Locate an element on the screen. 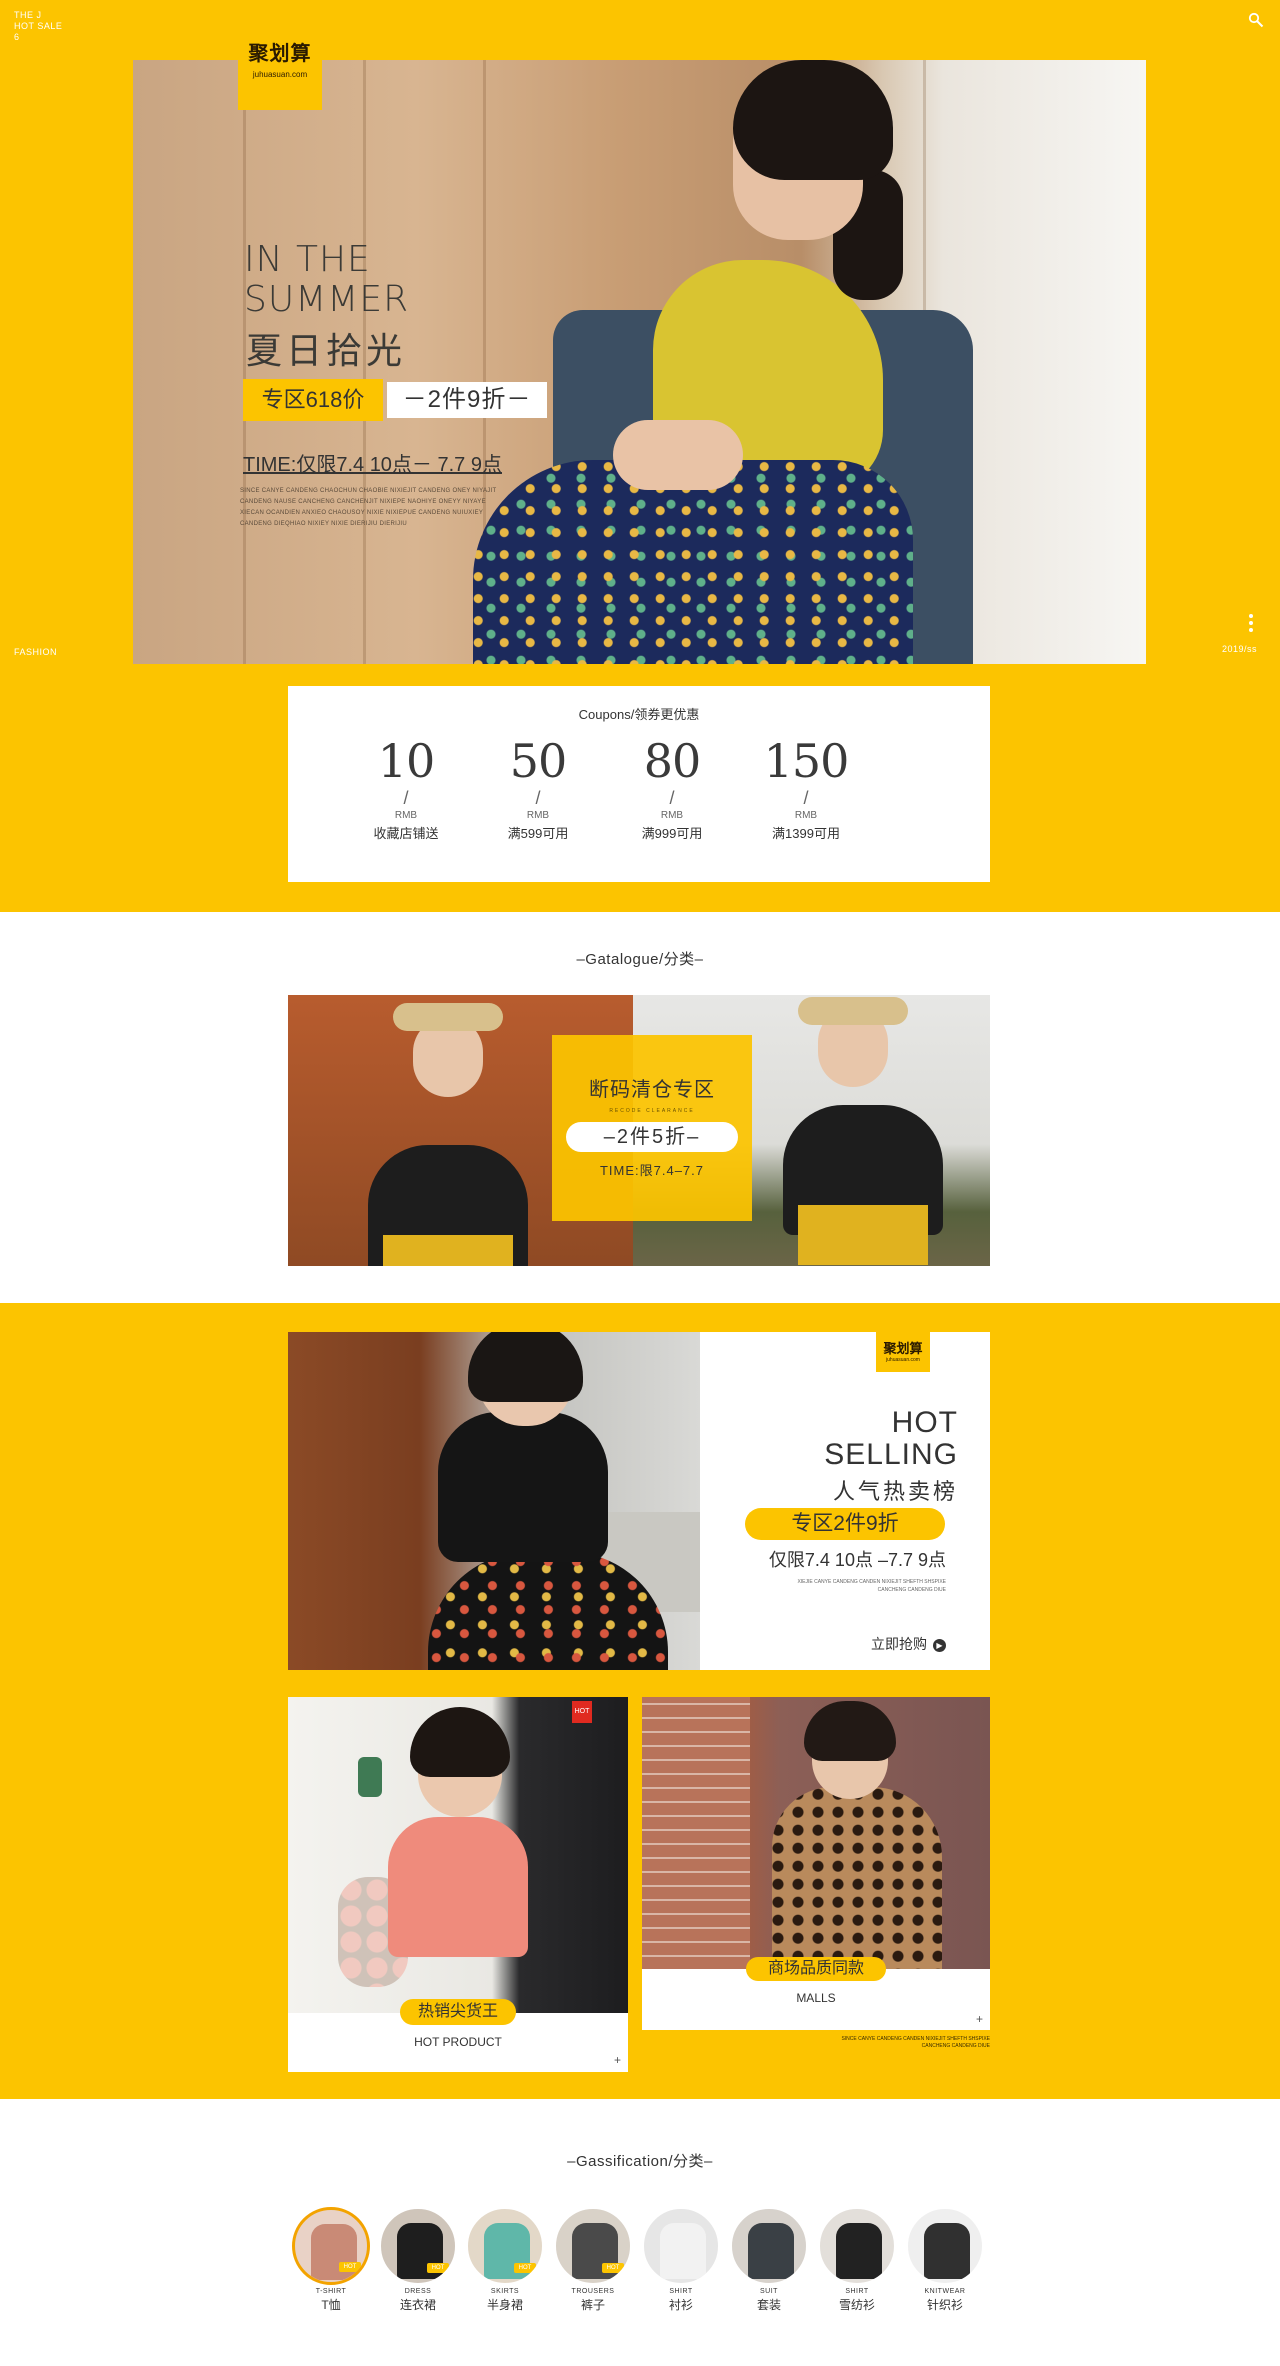  coupon-card: 150 / RMB 满1399可用 is located at coordinates (806, 788).